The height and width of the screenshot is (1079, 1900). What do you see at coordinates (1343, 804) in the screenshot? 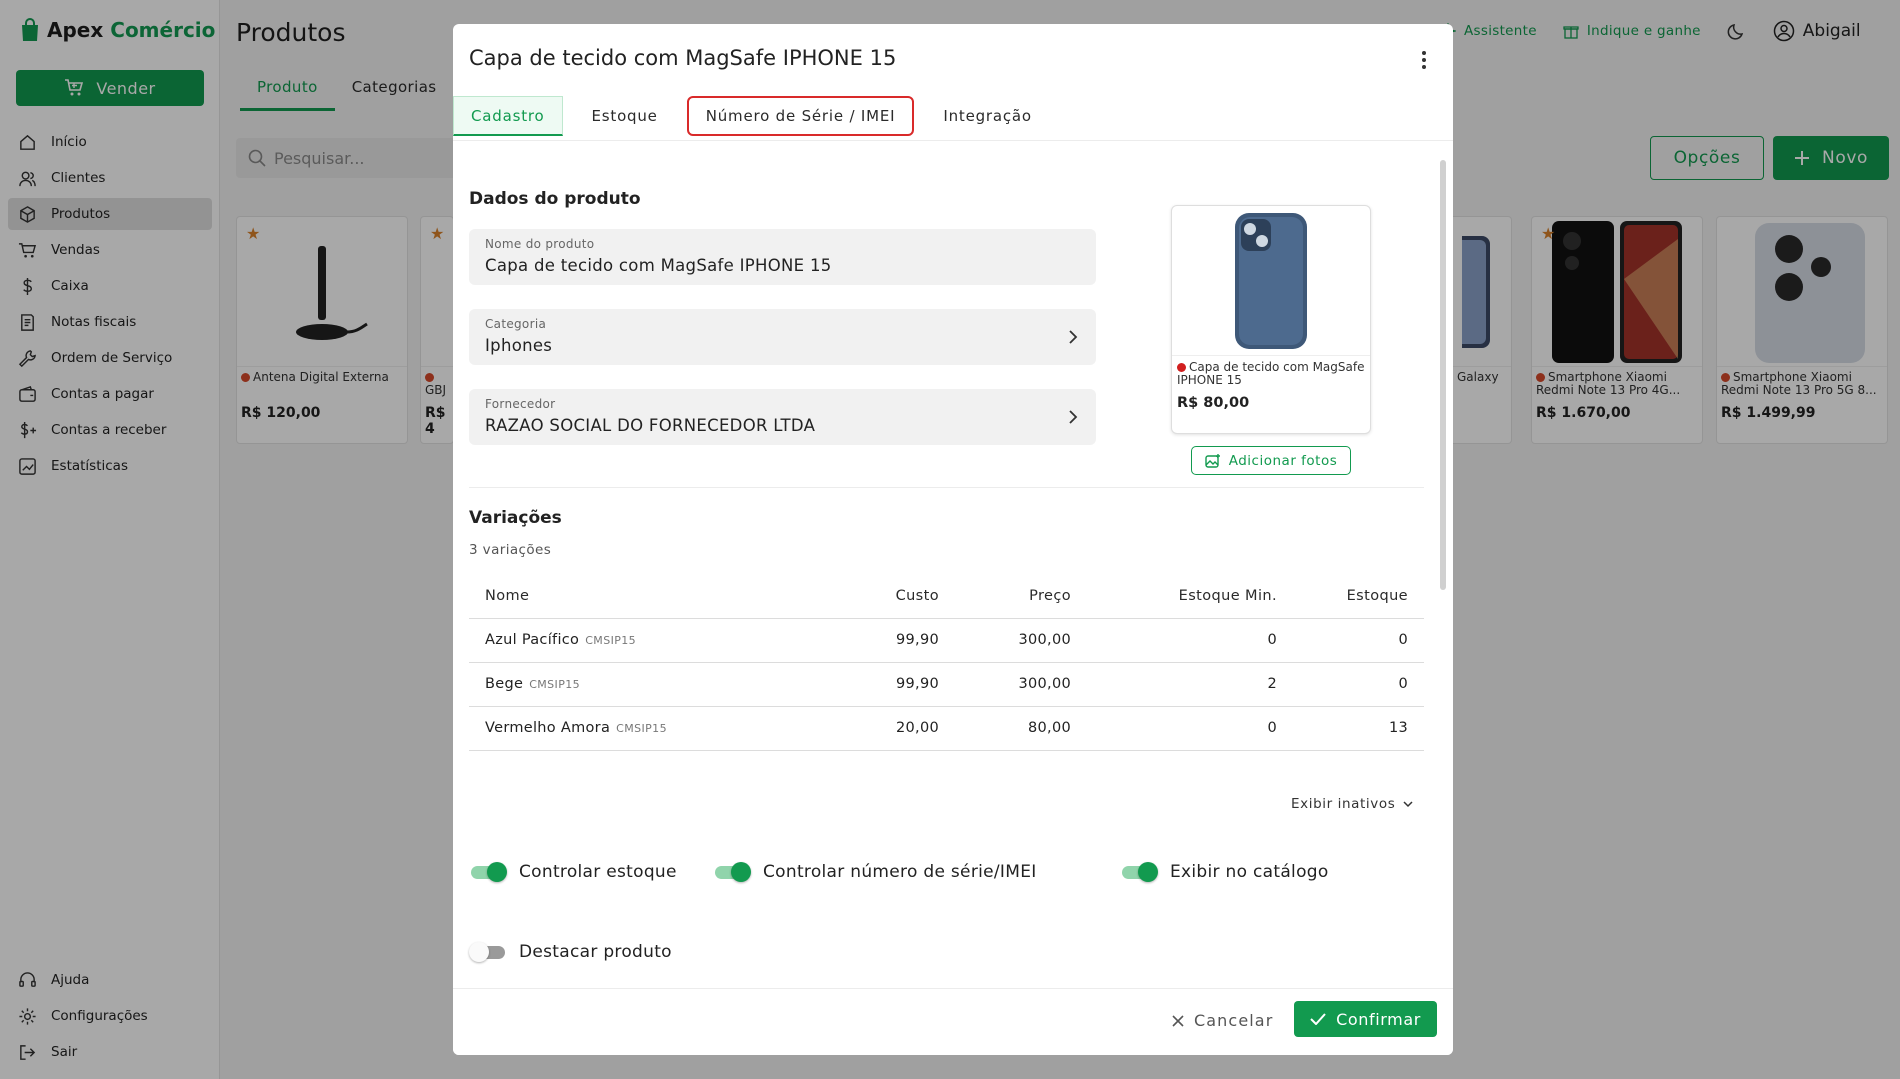
I see `show-inactive-label: Exibir inativos` at bounding box center [1343, 804].